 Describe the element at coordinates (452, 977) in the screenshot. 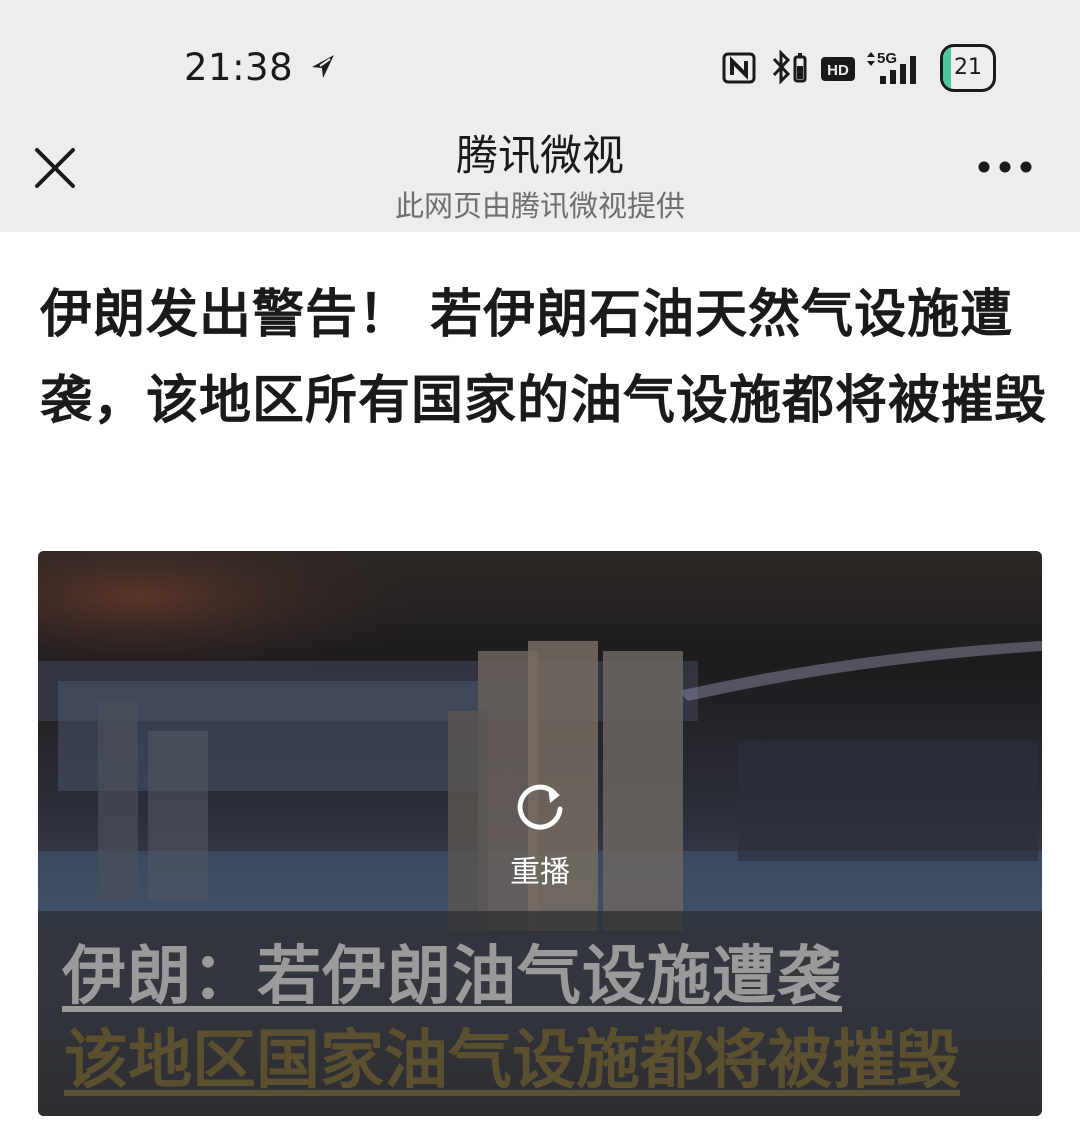

I see `video-caption-line1: 伊朗：若伊朗油气设施遭袭` at that location.